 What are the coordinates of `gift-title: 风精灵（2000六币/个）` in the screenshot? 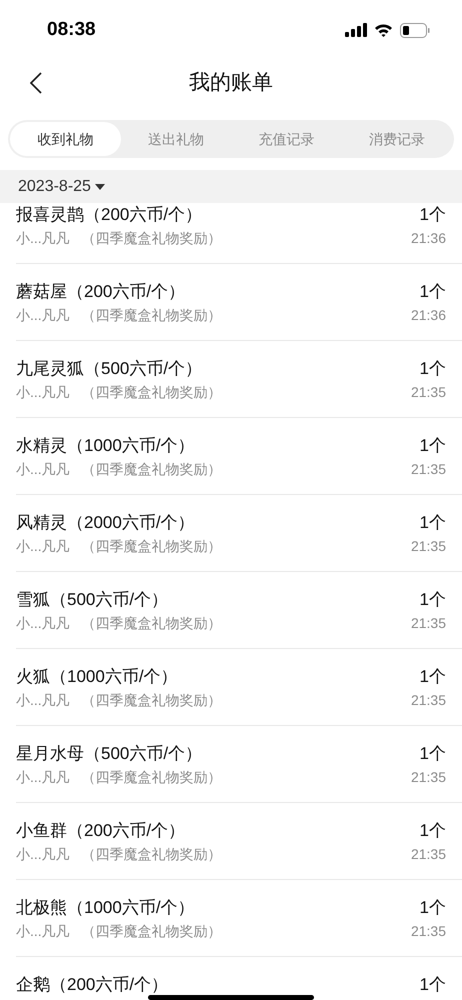 It's located at (105, 523).